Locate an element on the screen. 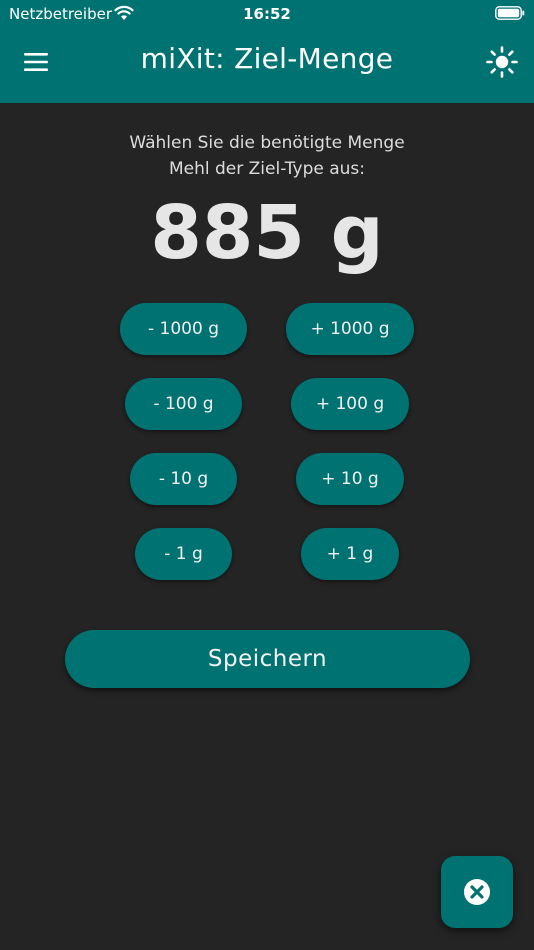 The width and height of the screenshot is (534, 950). prompt-line-1: Wählen Sie die benötigte Menge is located at coordinates (267, 143).